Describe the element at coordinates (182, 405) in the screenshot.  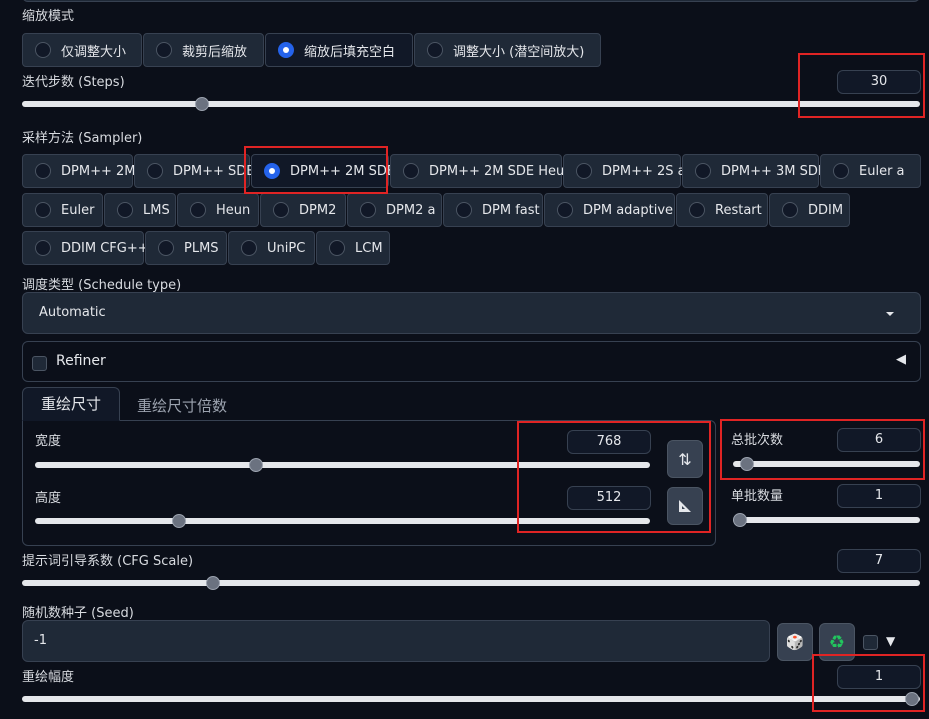
I see `tab-resize-scale: 重绘尺寸倍数` at that location.